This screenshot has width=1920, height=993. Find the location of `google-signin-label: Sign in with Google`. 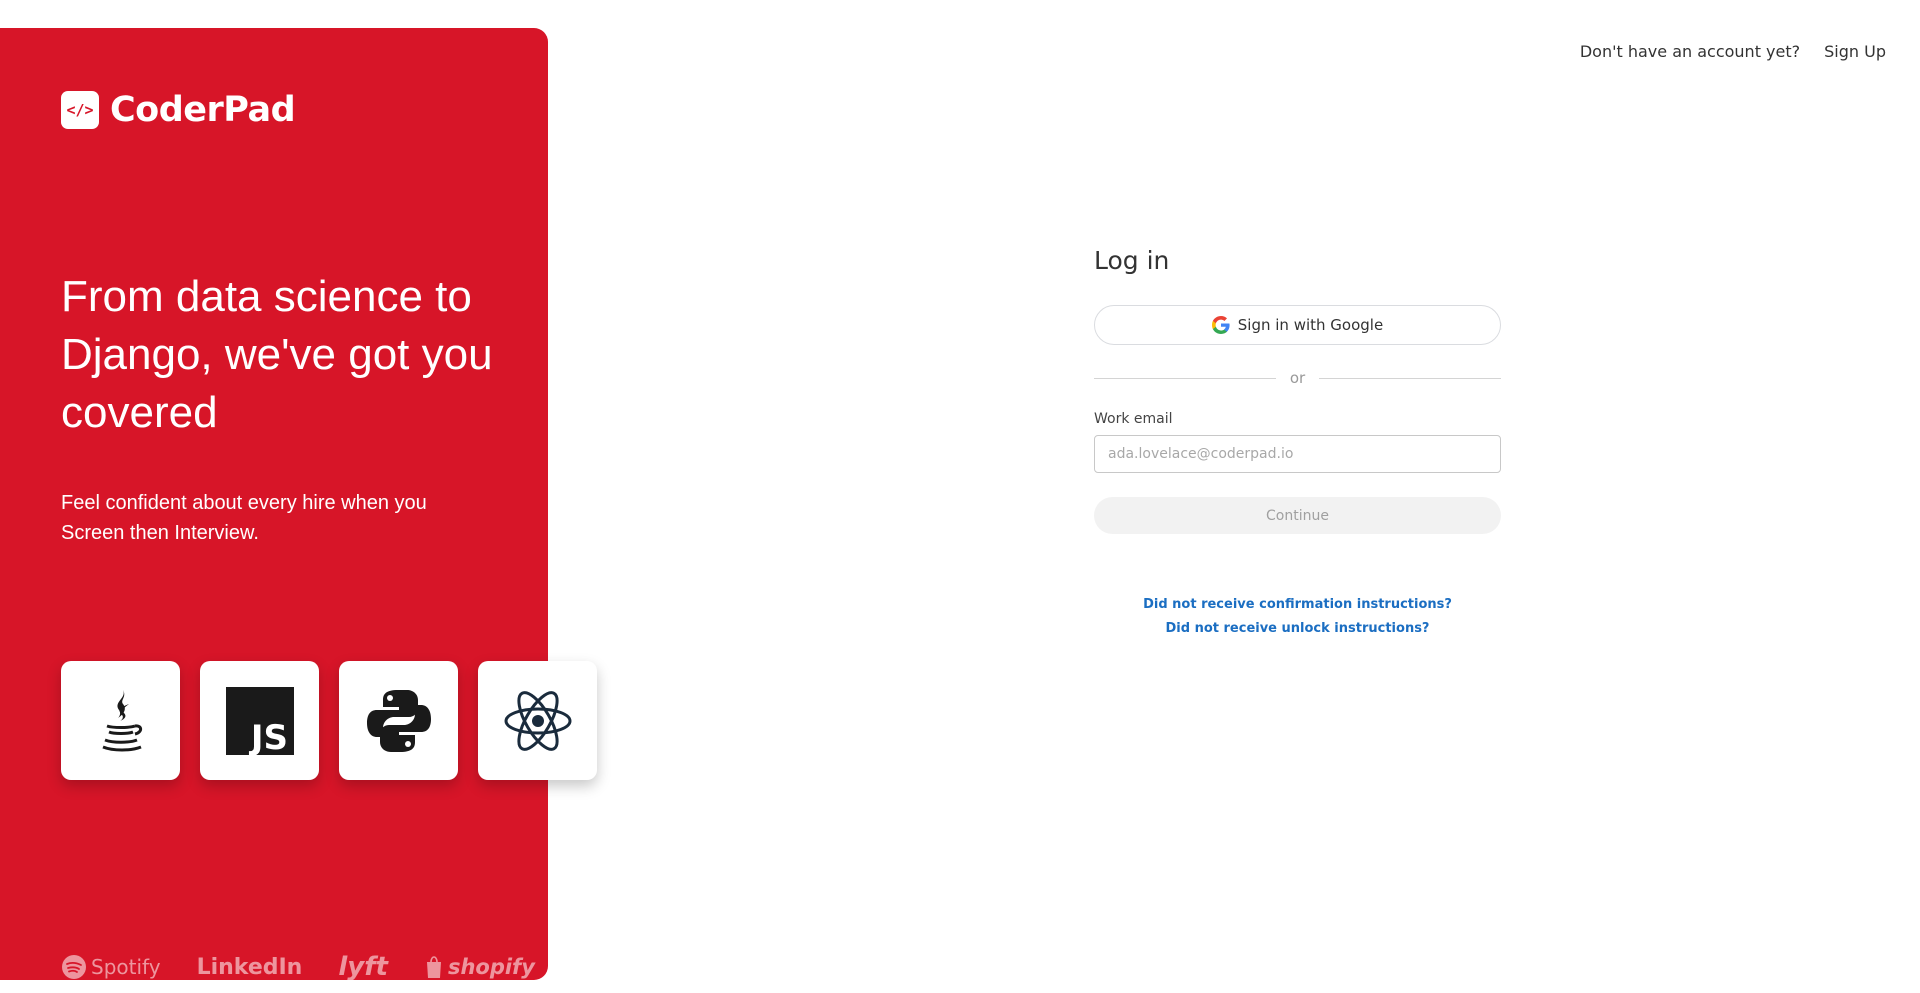

google-signin-label: Sign in with Google is located at coordinates (1310, 325).